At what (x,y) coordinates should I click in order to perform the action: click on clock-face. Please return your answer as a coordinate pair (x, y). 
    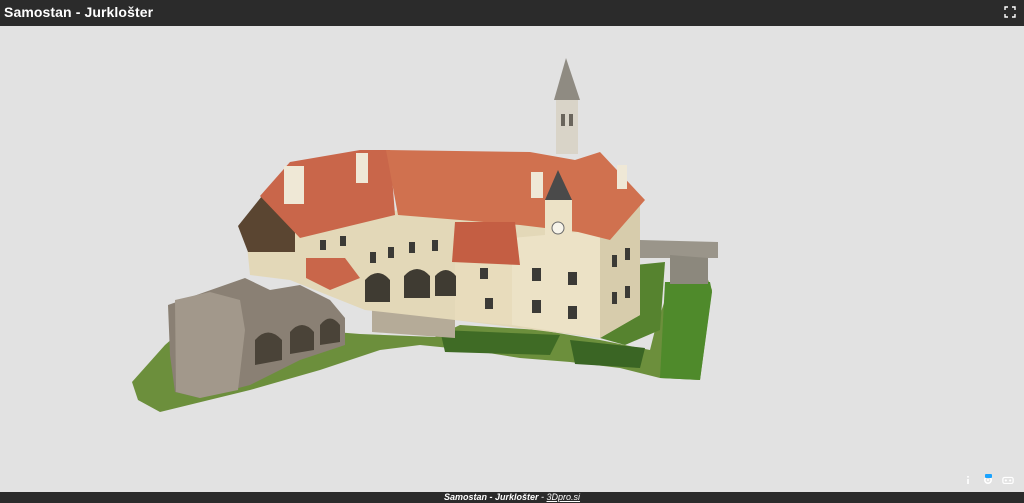
    Looking at the image, I should click on (558, 228).